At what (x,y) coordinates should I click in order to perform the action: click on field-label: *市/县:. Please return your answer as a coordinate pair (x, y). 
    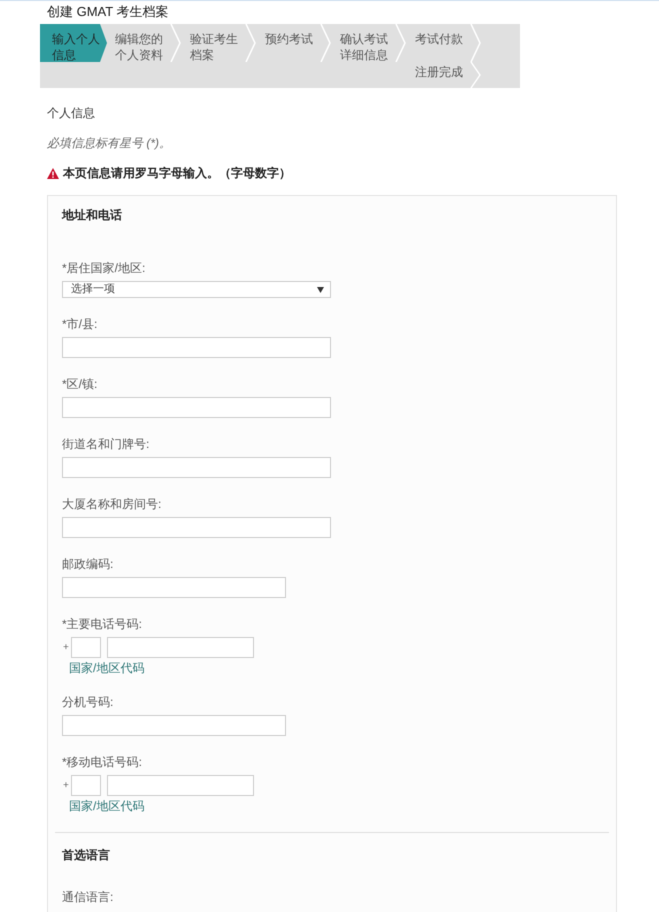
    Looking at the image, I should click on (80, 324).